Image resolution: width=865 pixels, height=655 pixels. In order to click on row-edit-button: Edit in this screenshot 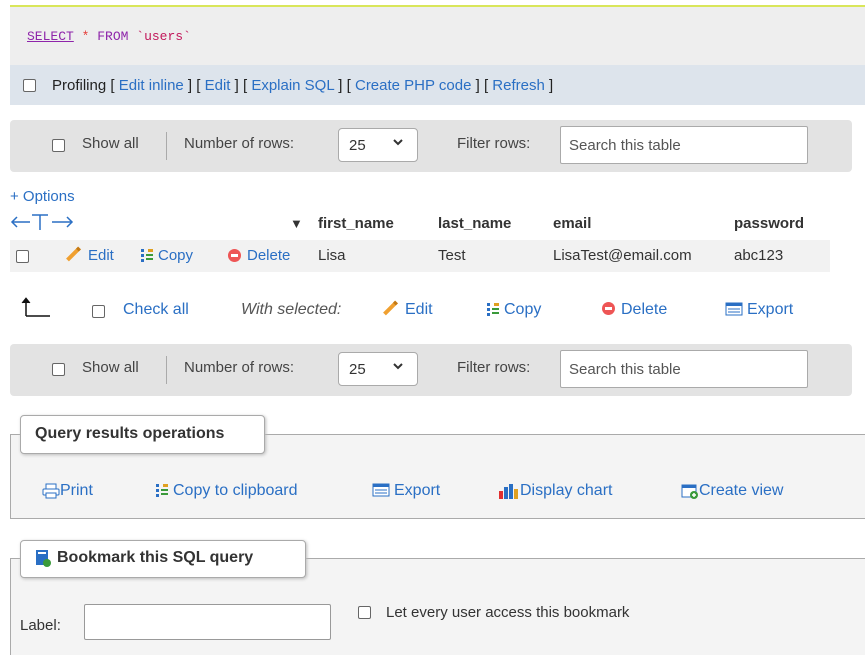, I will do `click(89, 255)`.